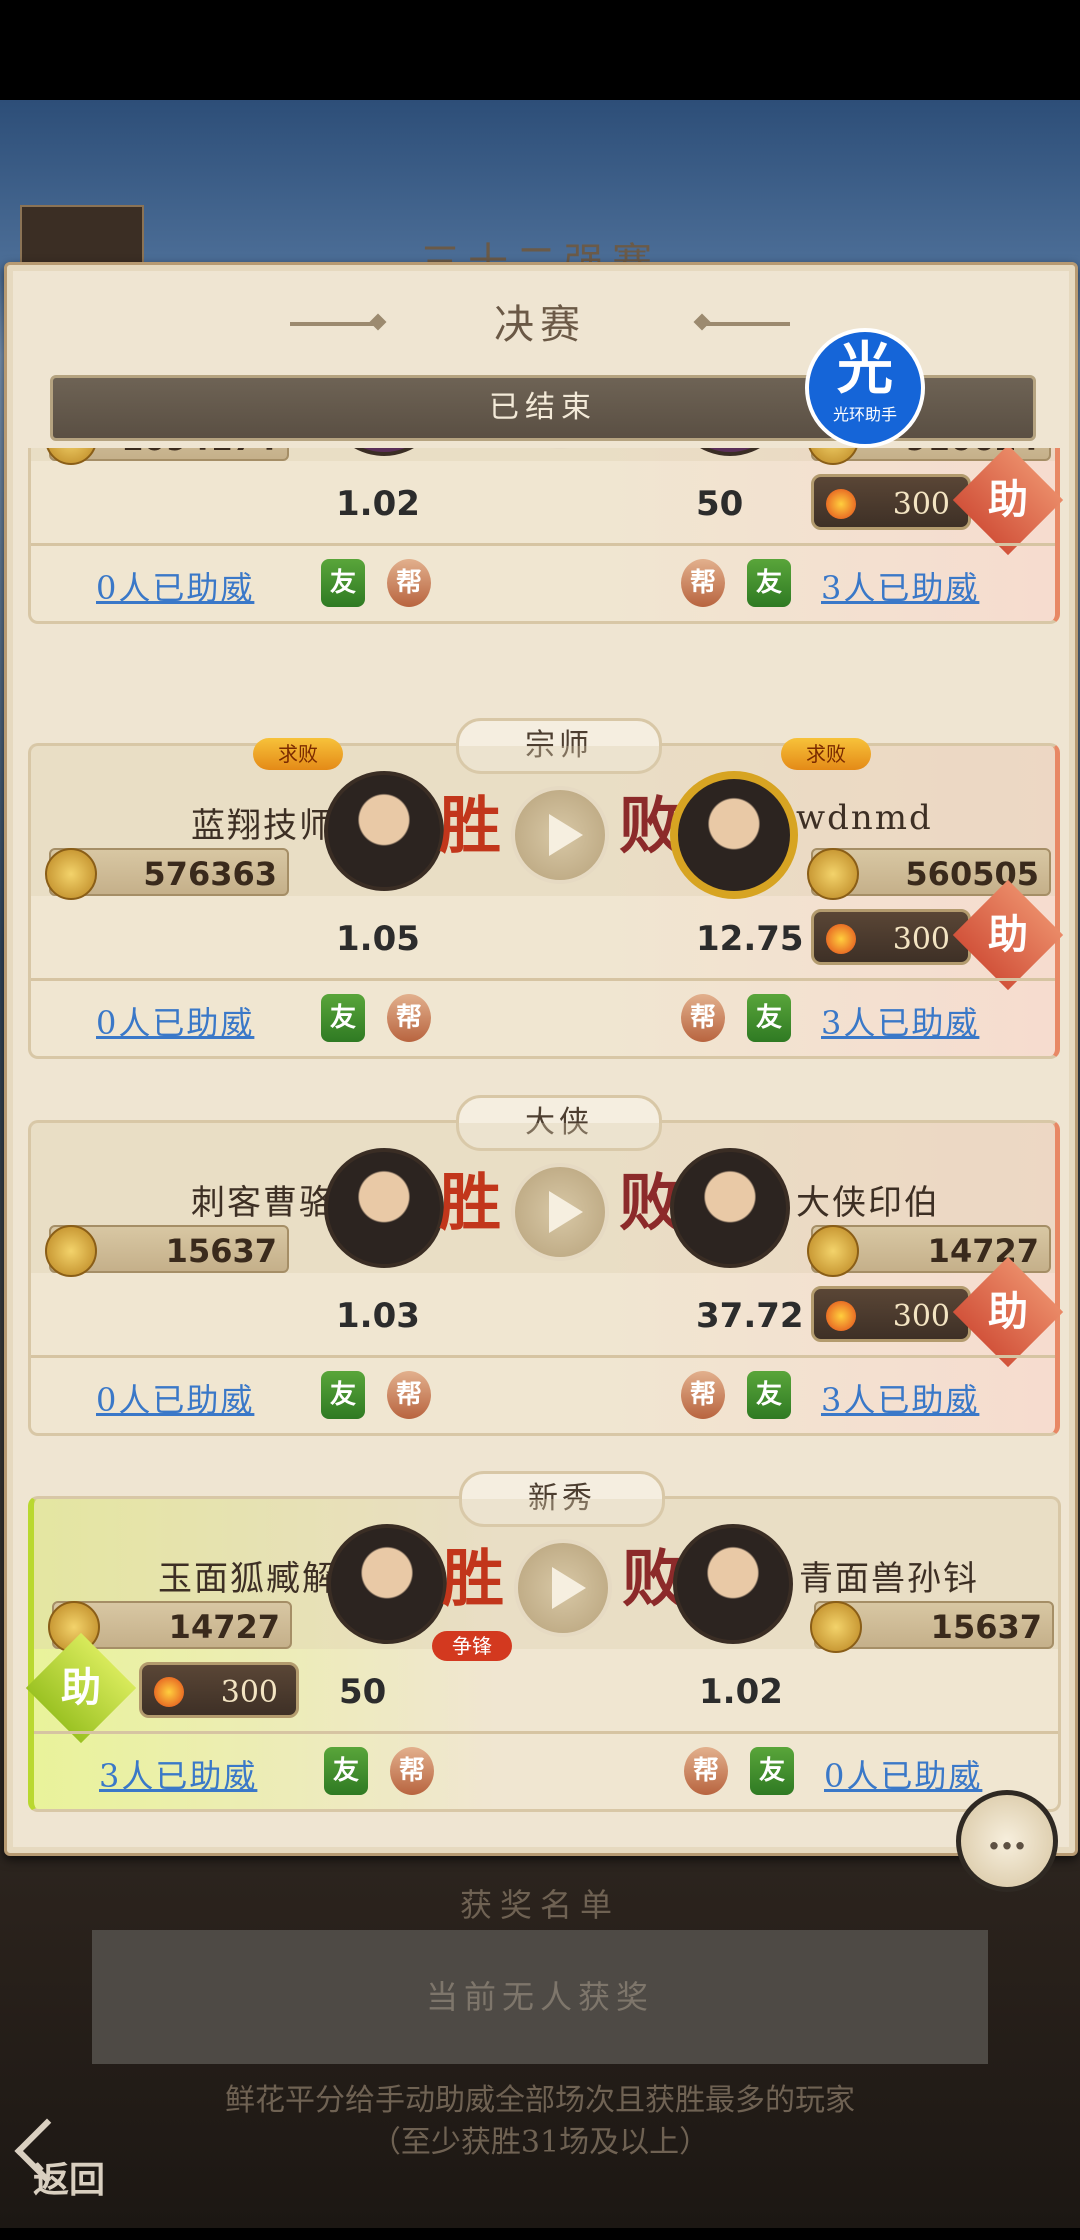 The height and width of the screenshot is (2240, 1080). Describe the element at coordinates (540, 1997) in the screenshot. I see `award-list-box: 当前无人获奖` at that location.